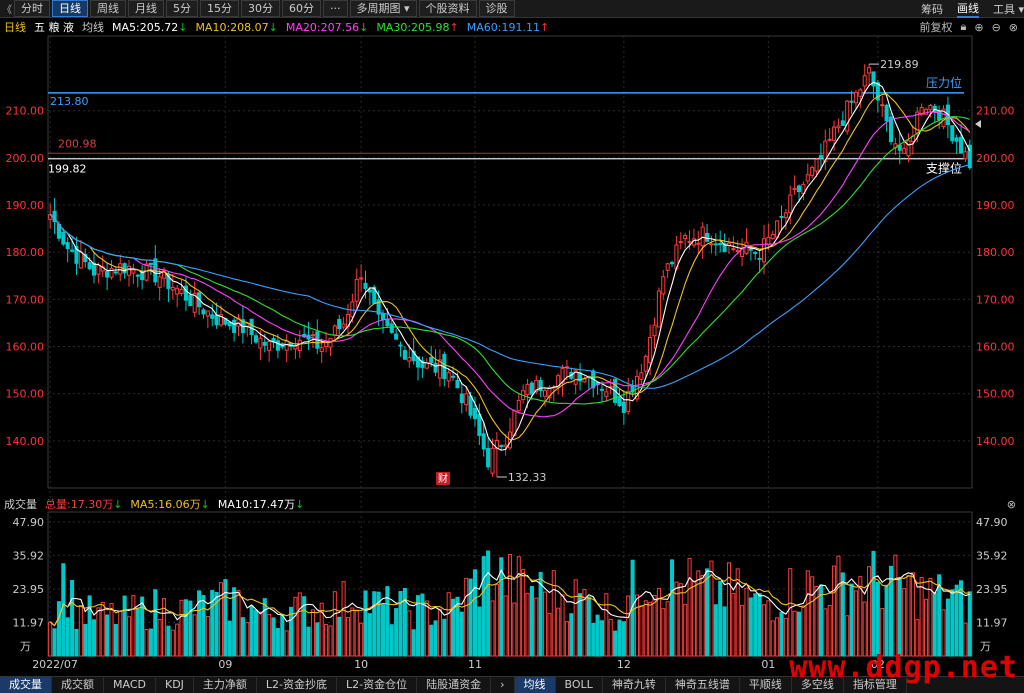 Image resolution: width=1024 pixels, height=693 pixels. Describe the element at coordinates (996, 27) in the screenshot. I see `minus-icon: ⊖` at that location.